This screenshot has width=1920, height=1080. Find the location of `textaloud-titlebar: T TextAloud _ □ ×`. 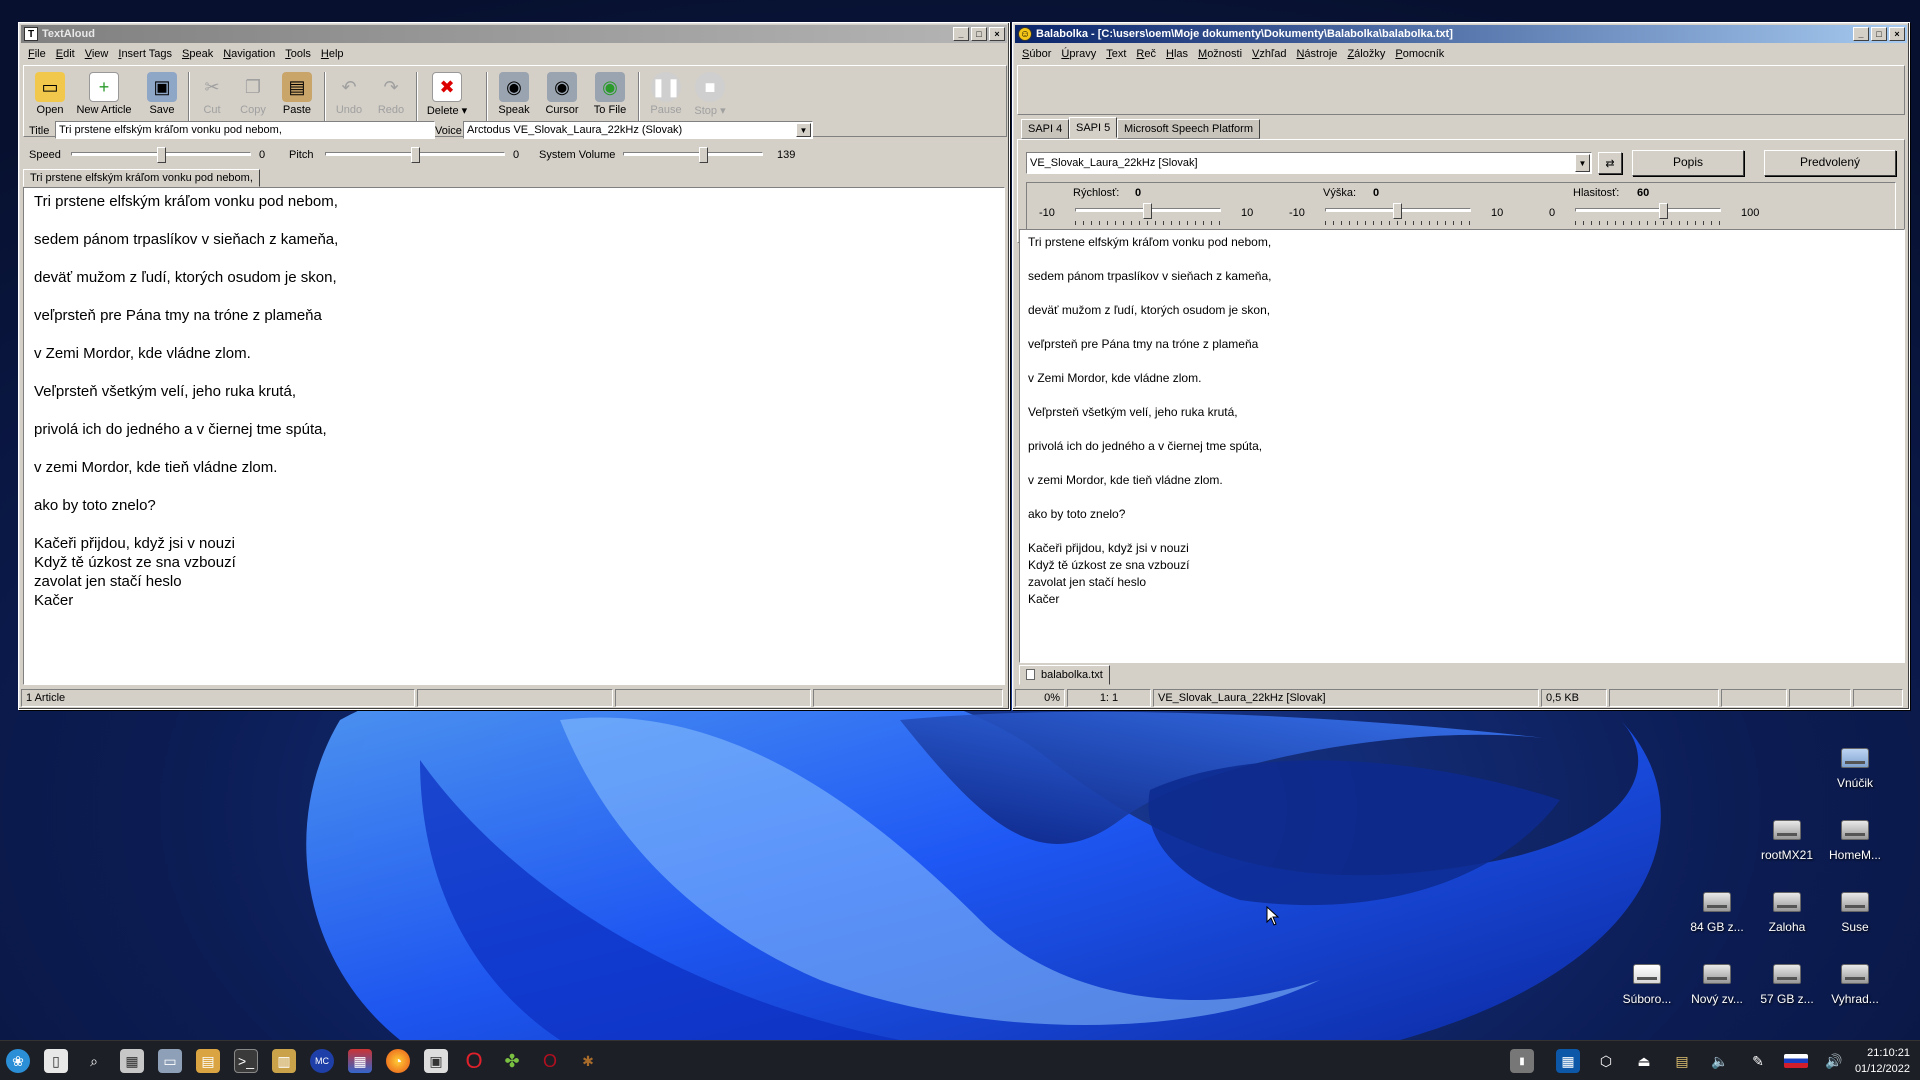

textaloud-titlebar: T TextAloud _ □ × is located at coordinates (514, 34).